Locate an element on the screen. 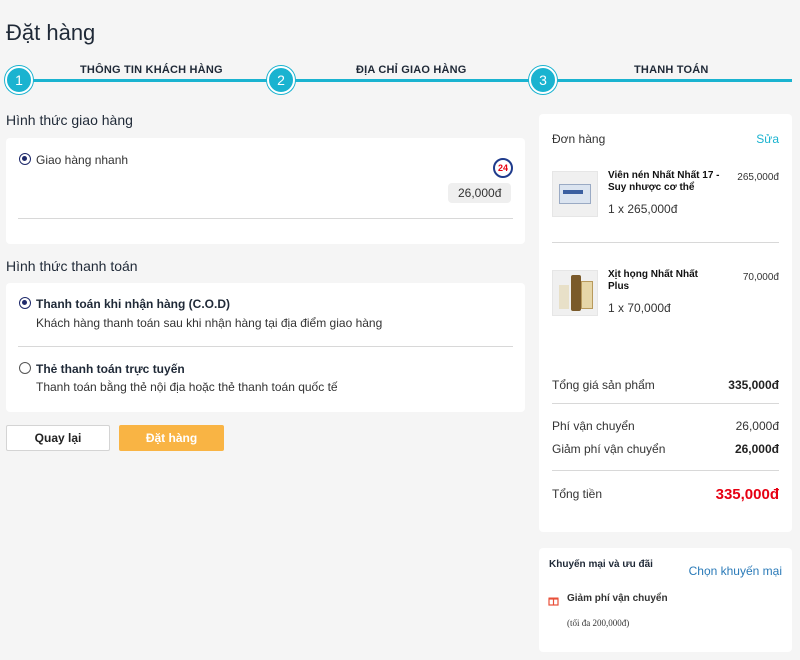  choose-promotion-link: Chọn khuyến mại is located at coordinates (735, 571).